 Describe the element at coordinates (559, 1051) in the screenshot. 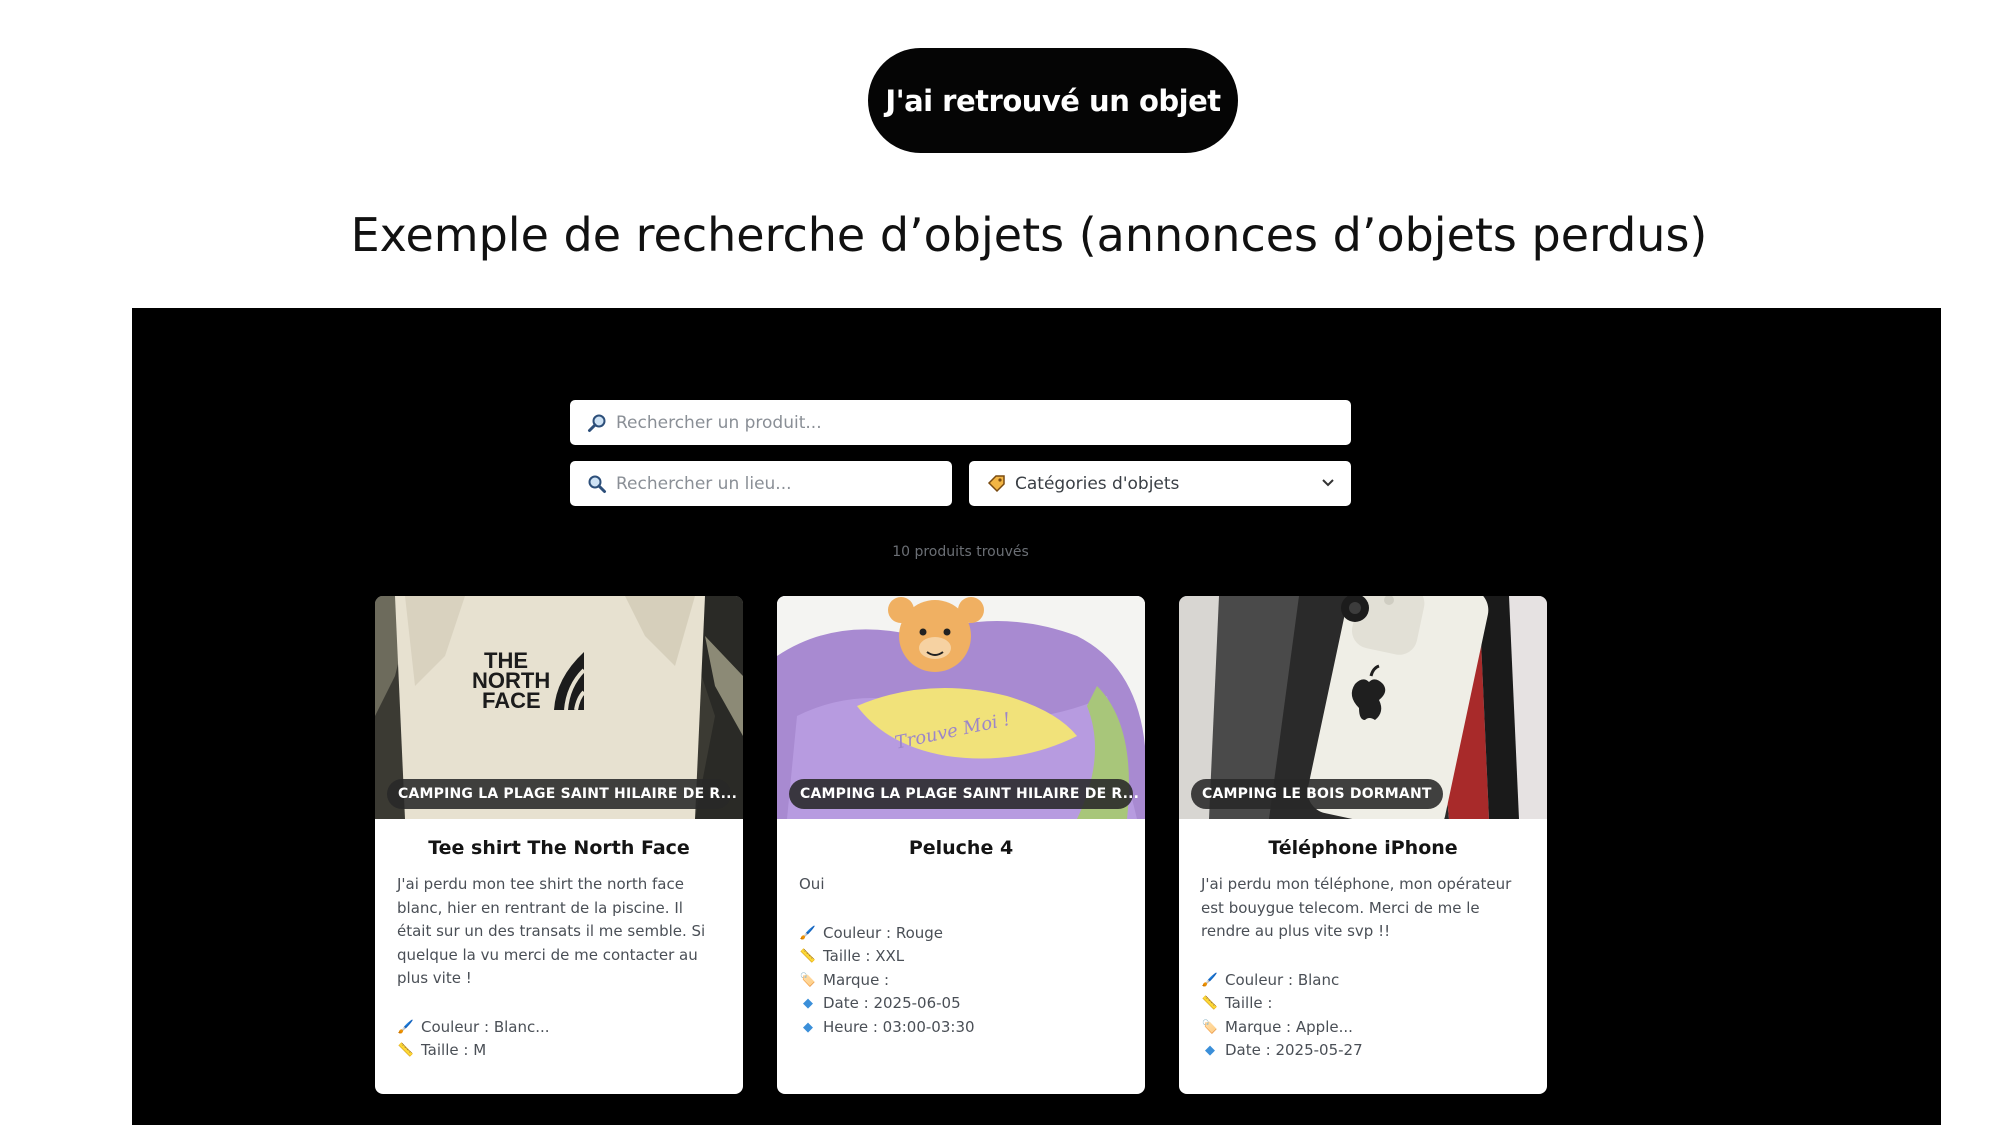

I see `attribute-size: 📏 Taille : M` at that location.